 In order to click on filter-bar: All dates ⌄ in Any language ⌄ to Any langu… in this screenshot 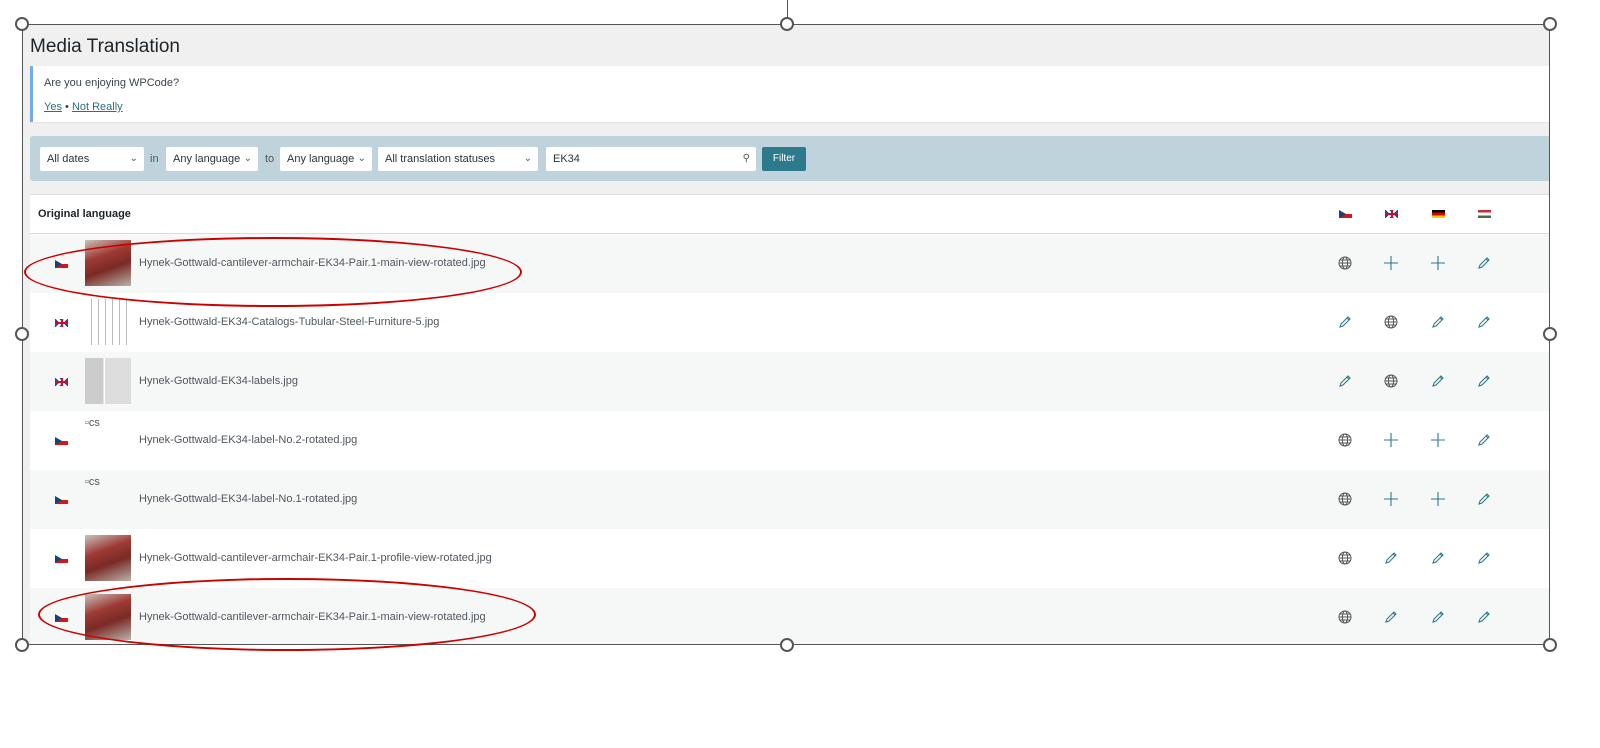, I will do `click(790, 158)`.